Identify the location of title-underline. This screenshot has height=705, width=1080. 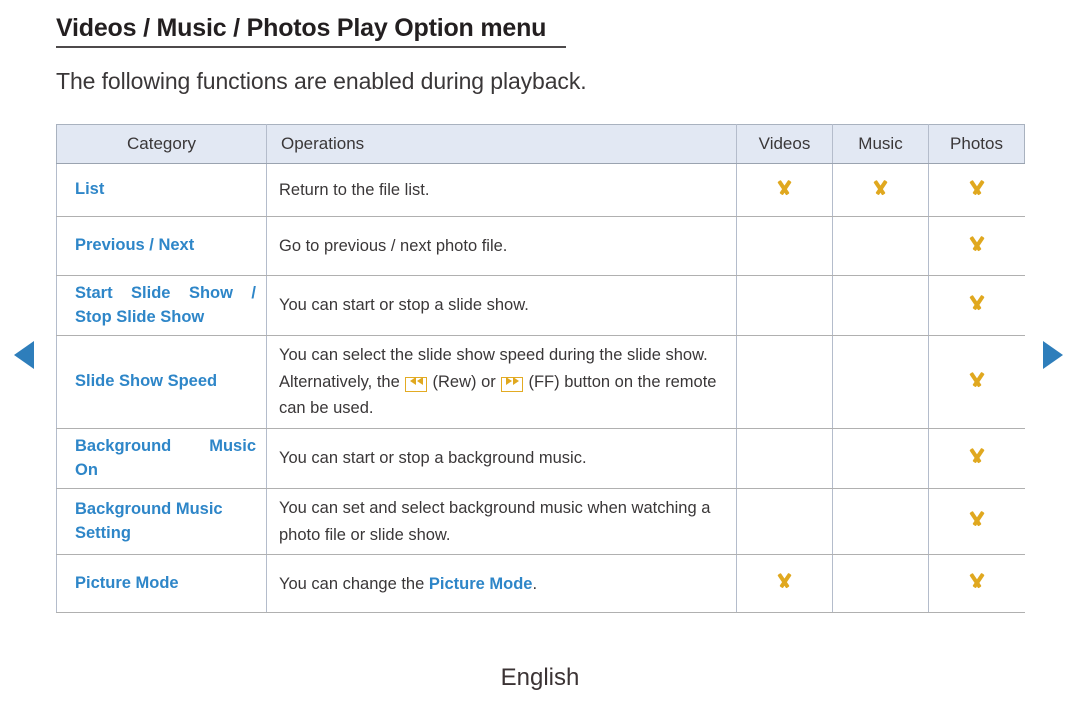
(311, 47).